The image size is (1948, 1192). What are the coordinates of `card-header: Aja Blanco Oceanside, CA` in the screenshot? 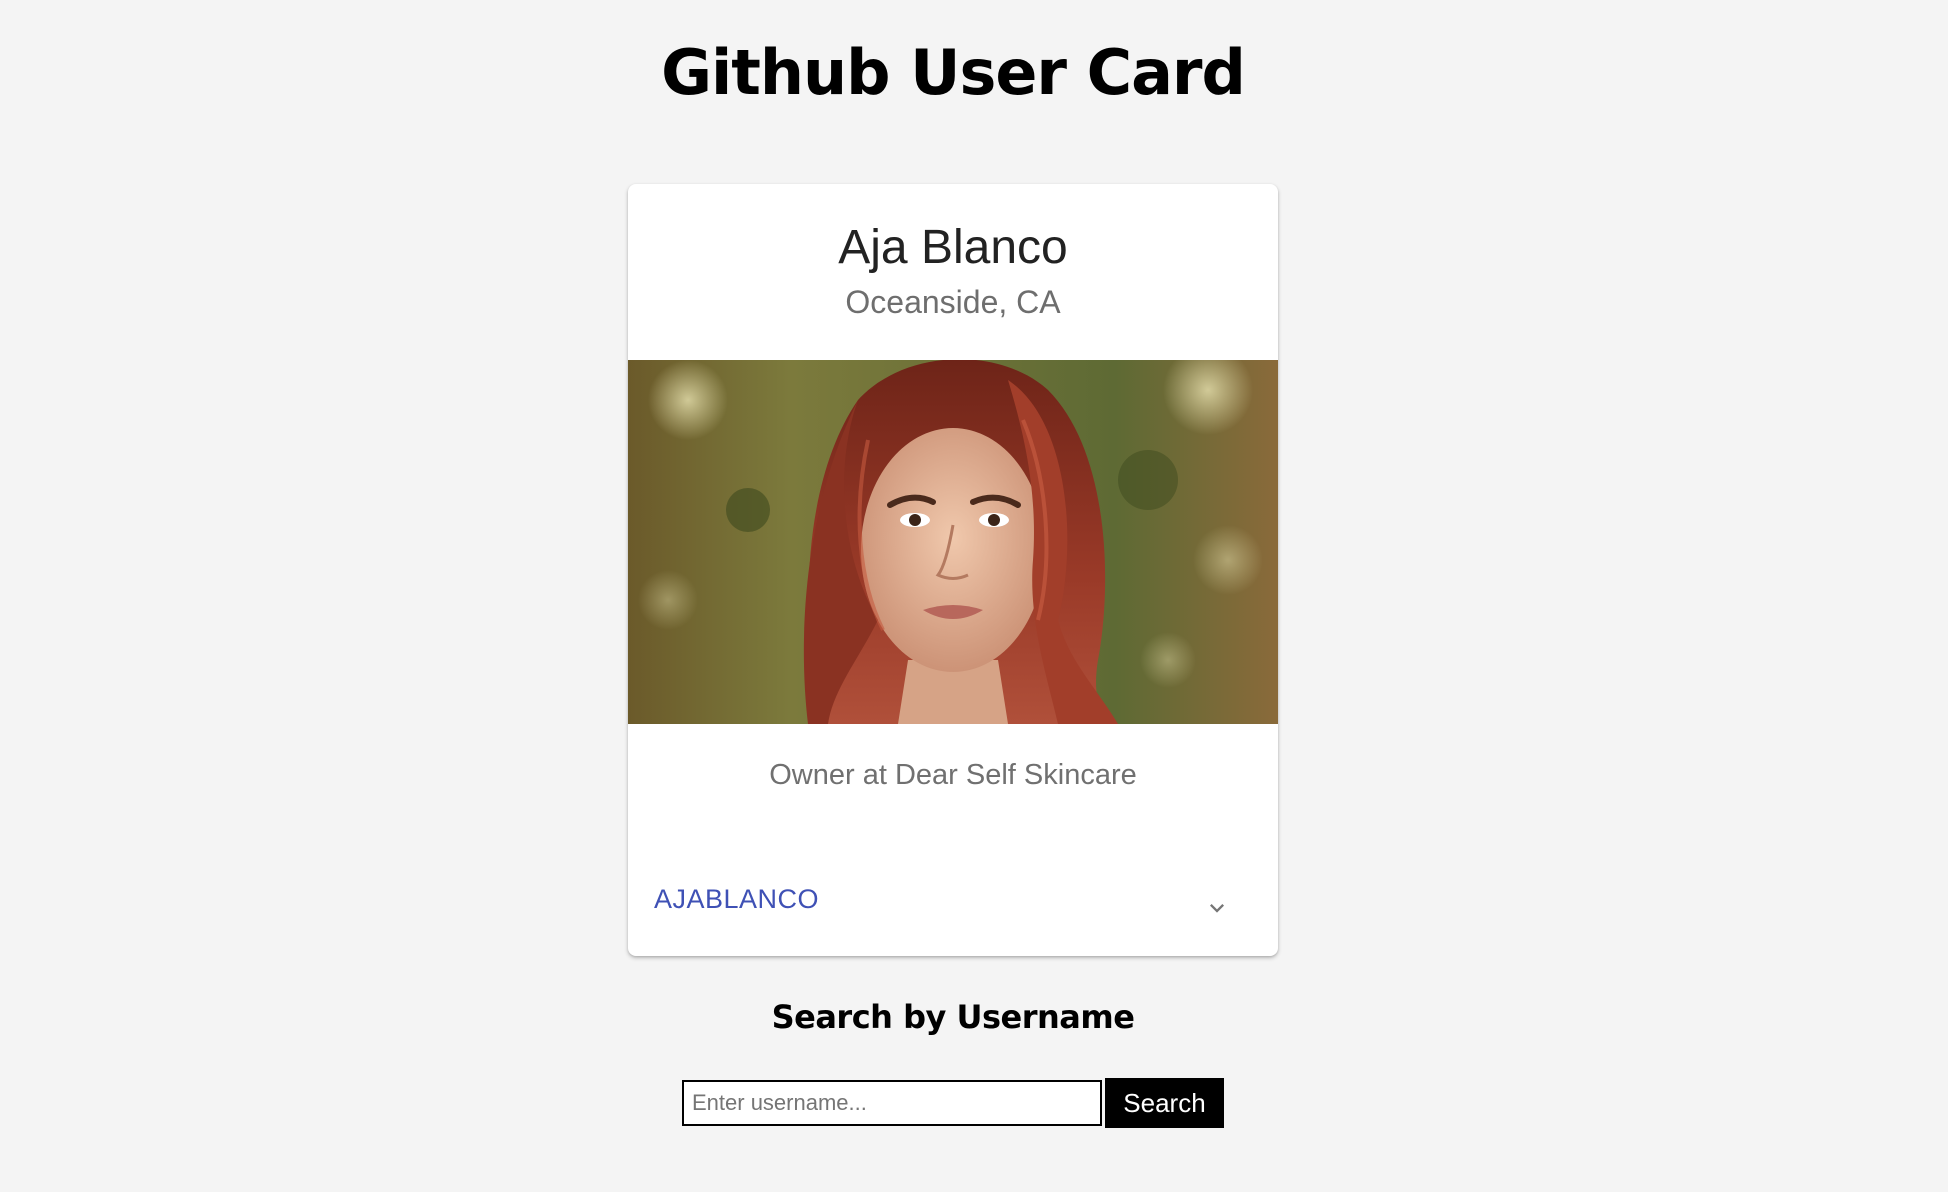 It's located at (953, 272).